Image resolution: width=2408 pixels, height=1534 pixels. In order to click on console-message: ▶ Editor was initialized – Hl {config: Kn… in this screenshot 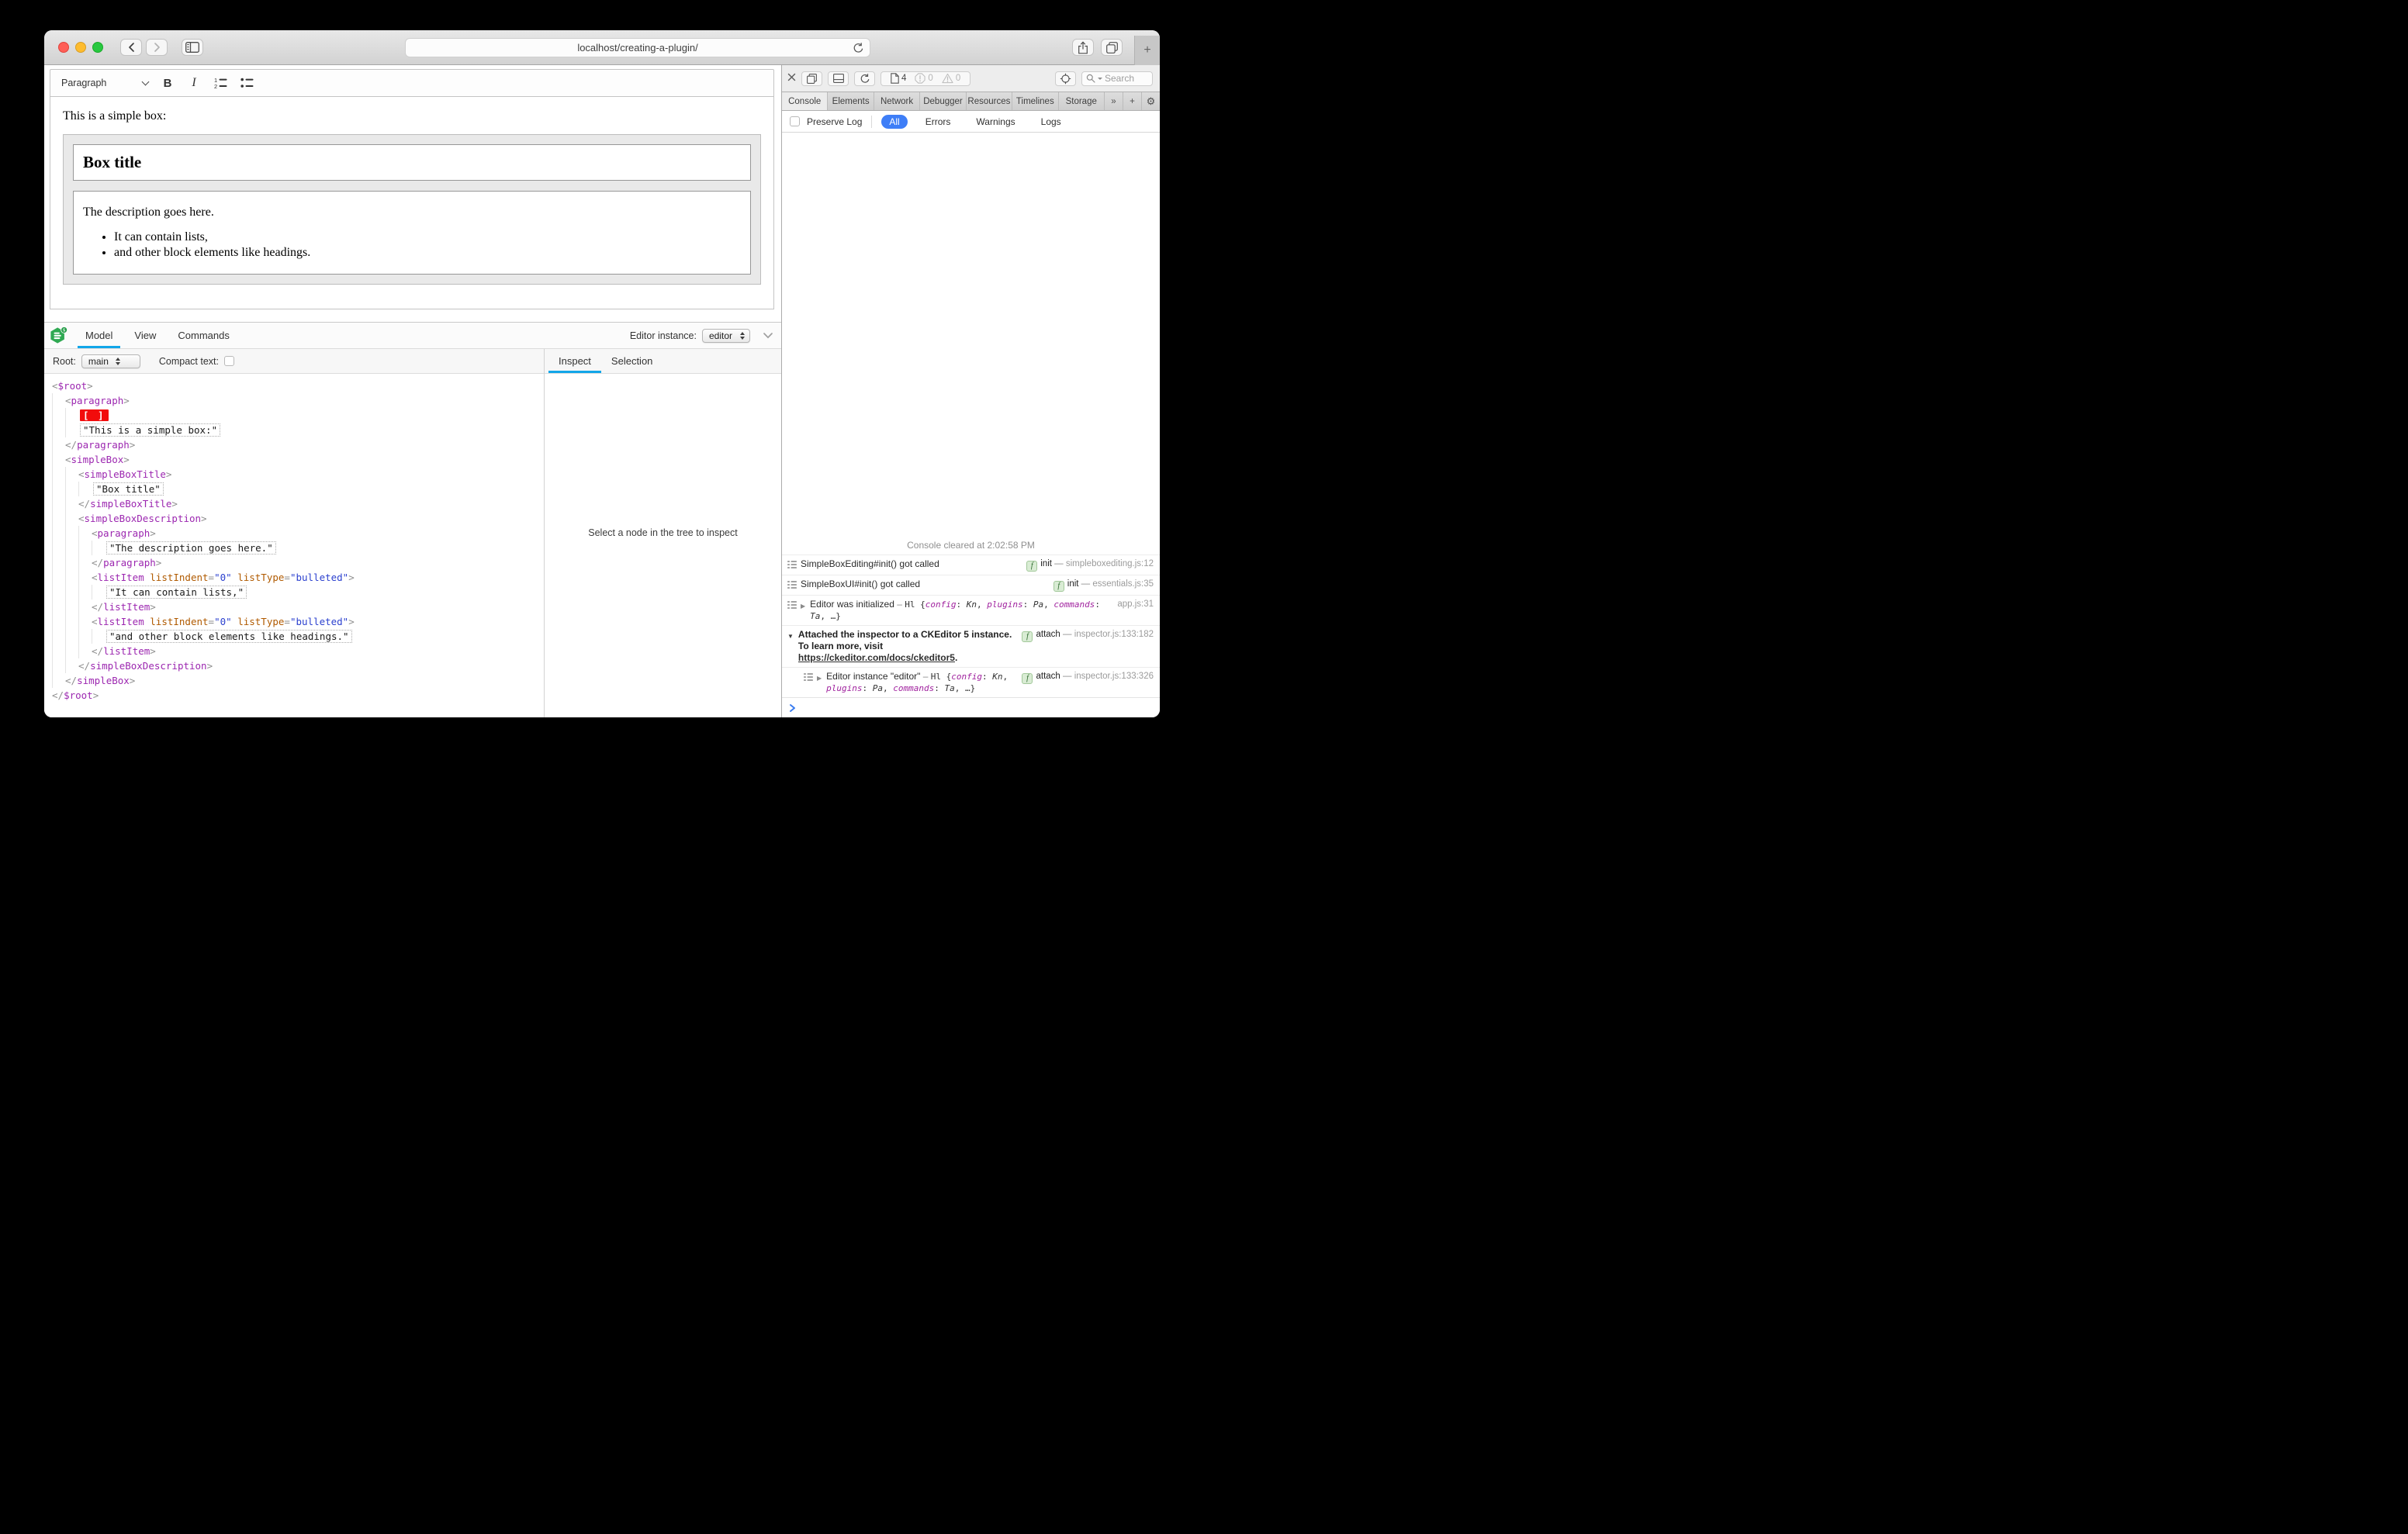, I will do `click(971, 610)`.